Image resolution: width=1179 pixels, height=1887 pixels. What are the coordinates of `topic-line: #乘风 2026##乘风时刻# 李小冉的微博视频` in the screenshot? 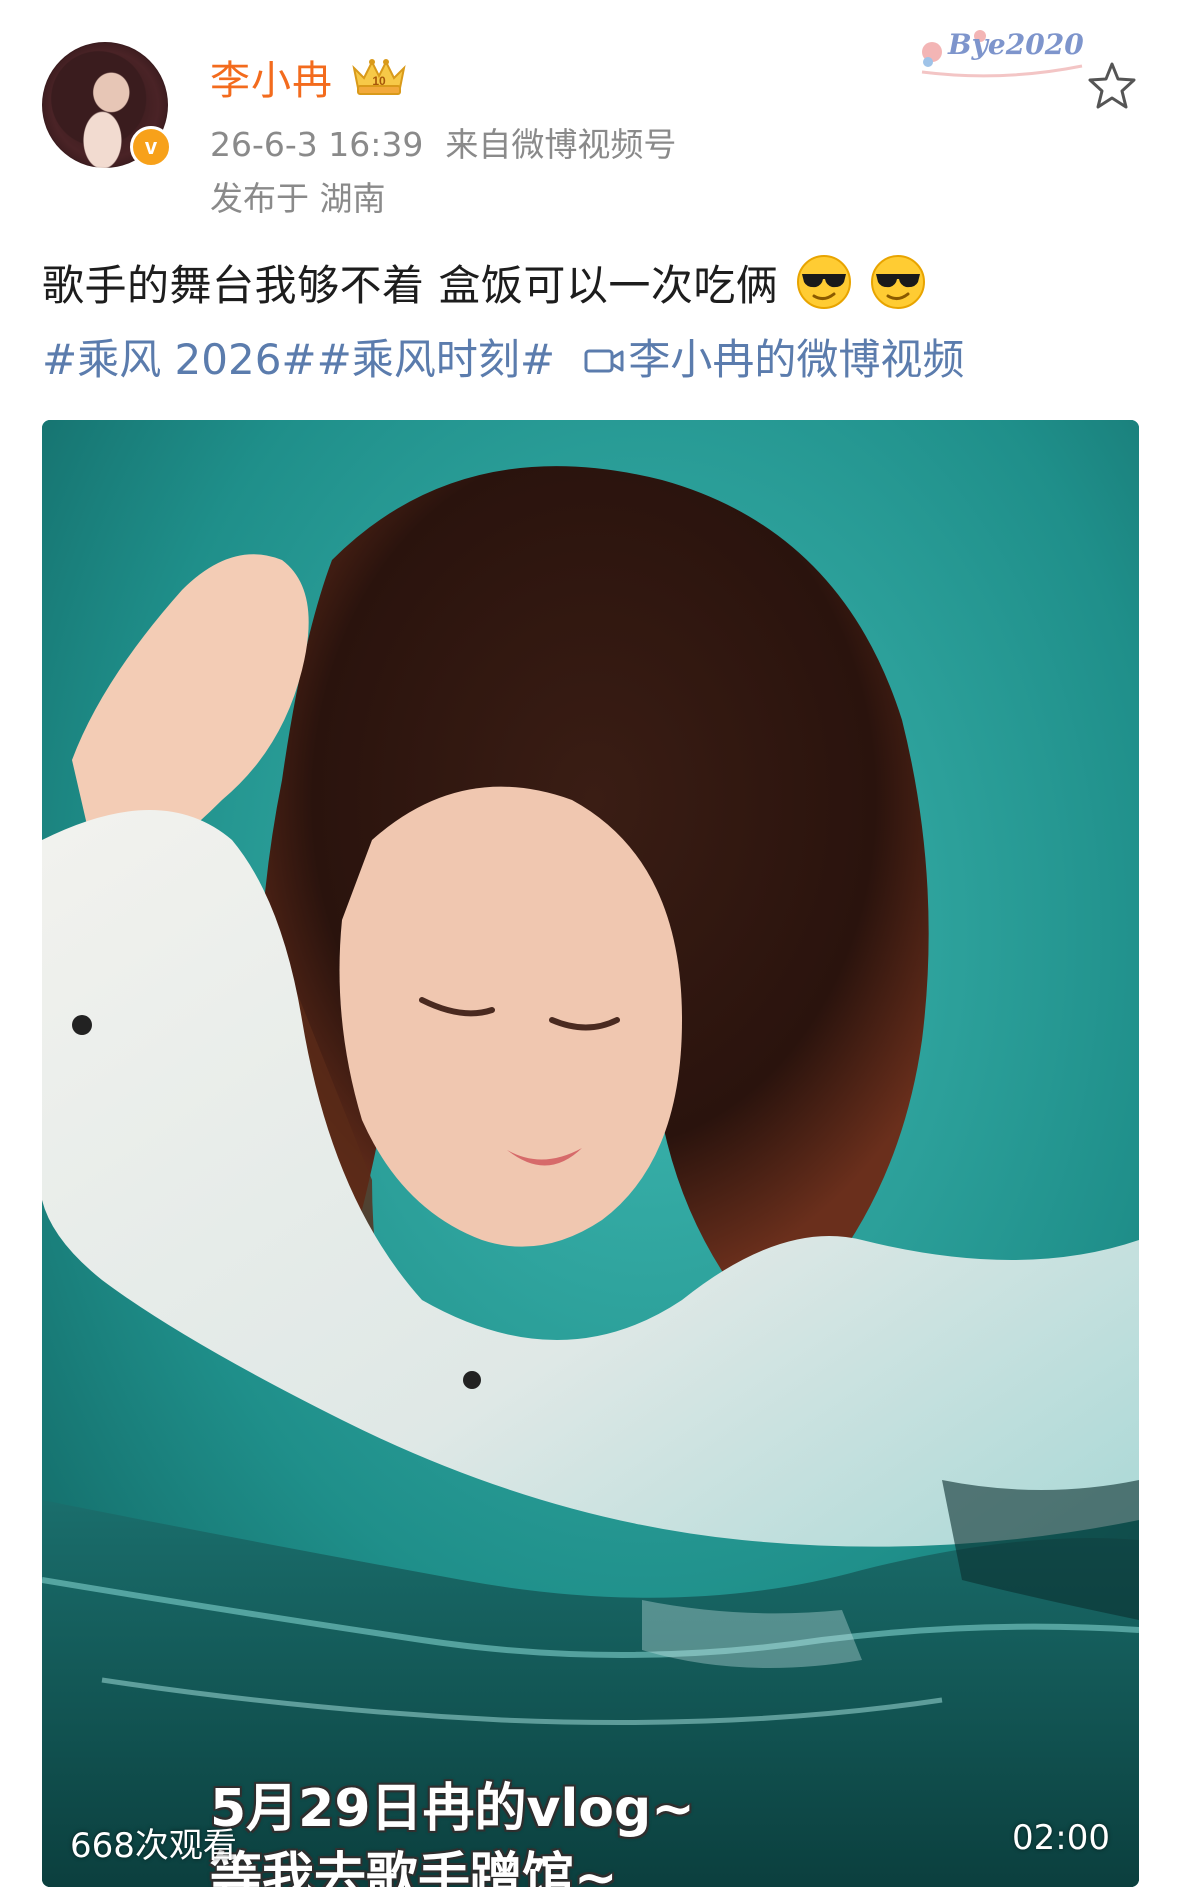 It's located at (503, 356).